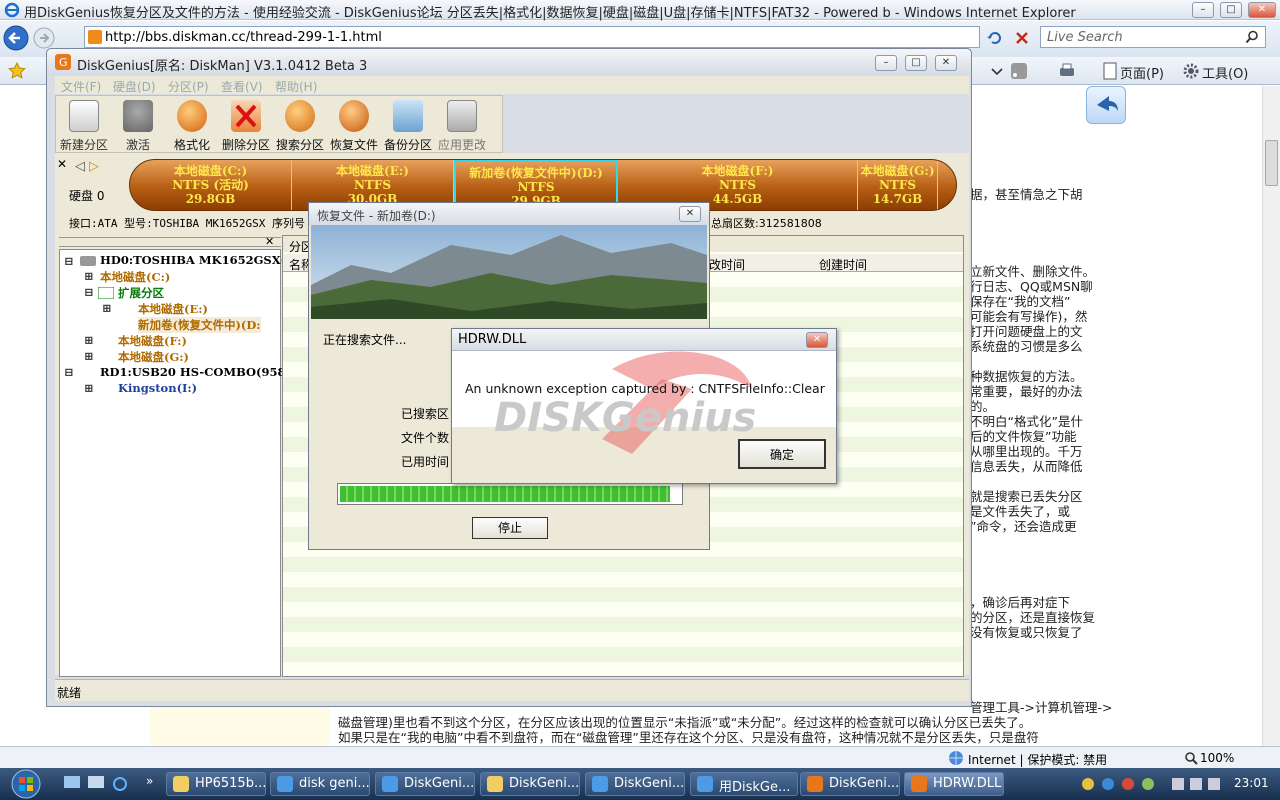  I want to click on tray-icons, so click(1120, 784).